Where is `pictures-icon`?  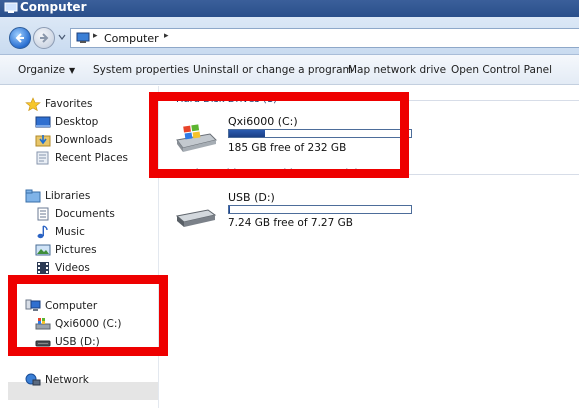
pictures-icon is located at coordinates (43, 250).